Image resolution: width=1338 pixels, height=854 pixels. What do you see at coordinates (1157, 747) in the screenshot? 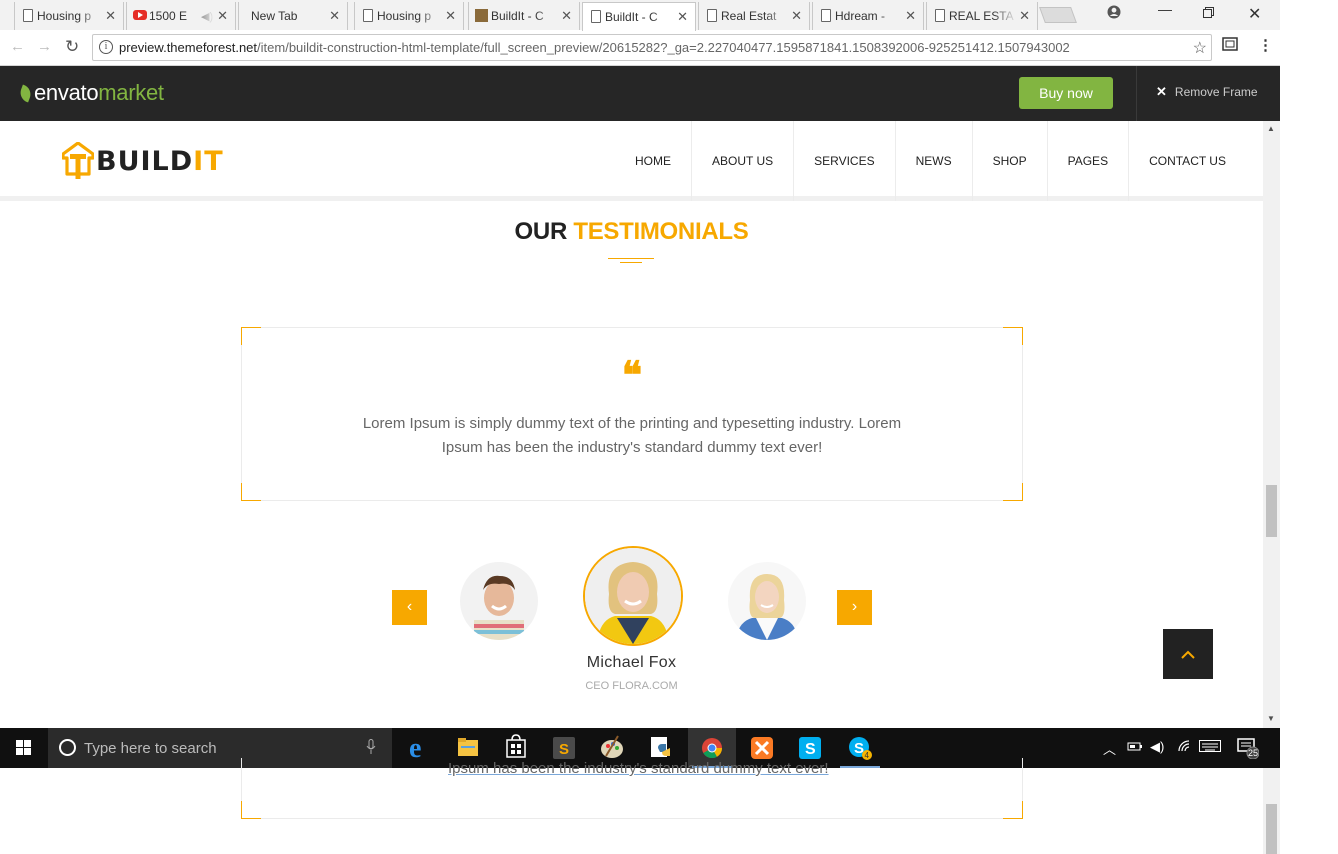
I see `volume-icon: ◀)` at bounding box center [1157, 747].